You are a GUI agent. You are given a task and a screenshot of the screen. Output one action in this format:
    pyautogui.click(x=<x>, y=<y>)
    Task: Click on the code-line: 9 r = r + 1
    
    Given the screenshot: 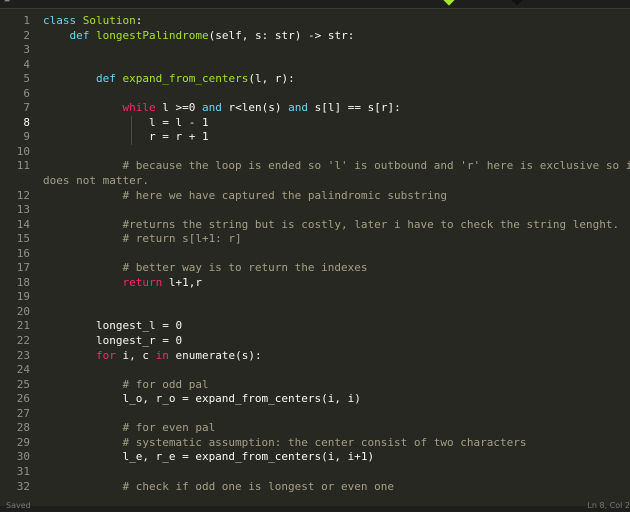 What is the action you would take?
    pyautogui.click(x=315, y=137)
    